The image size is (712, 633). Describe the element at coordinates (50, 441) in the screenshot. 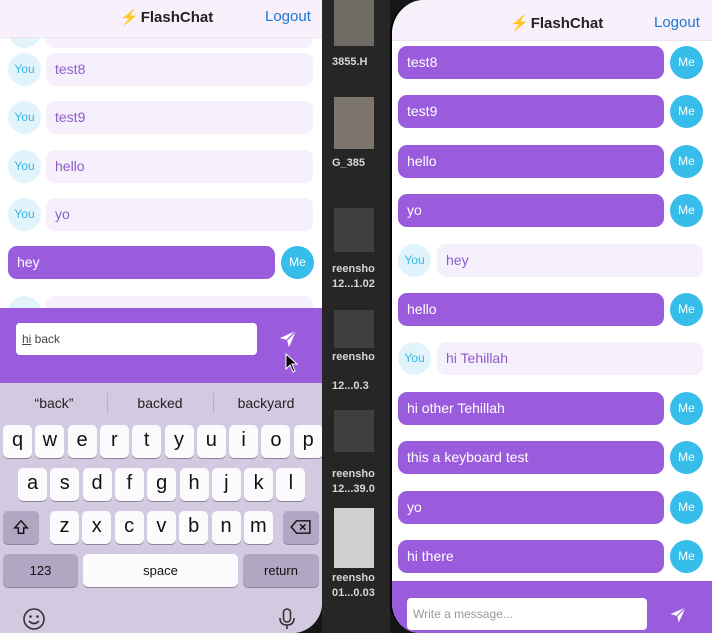

I see `key-w: w` at that location.